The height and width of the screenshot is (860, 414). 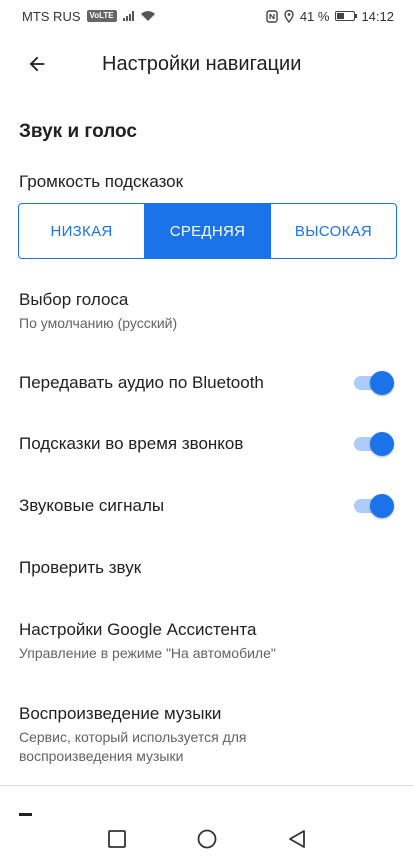 I want to click on sound-signals-label: Звуковые сигналы, so click(x=92, y=505).